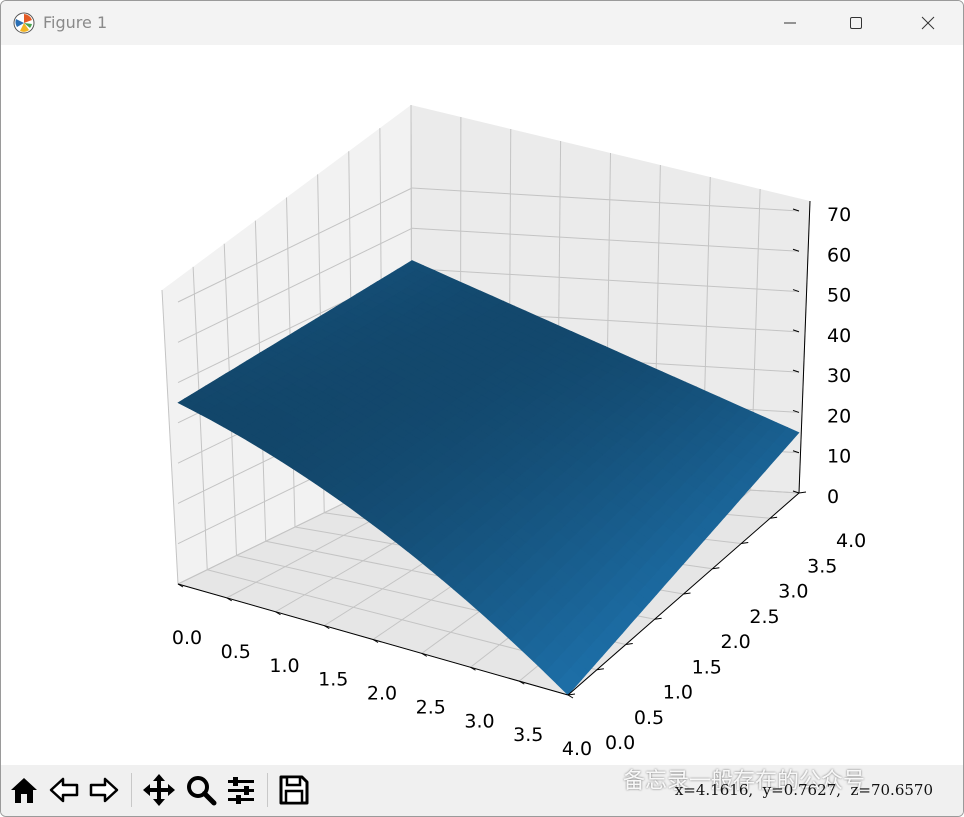 Image resolution: width=964 pixels, height=817 pixels. What do you see at coordinates (764, 617) in the screenshot?
I see `y-tick-label: 2.5` at bounding box center [764, 617].